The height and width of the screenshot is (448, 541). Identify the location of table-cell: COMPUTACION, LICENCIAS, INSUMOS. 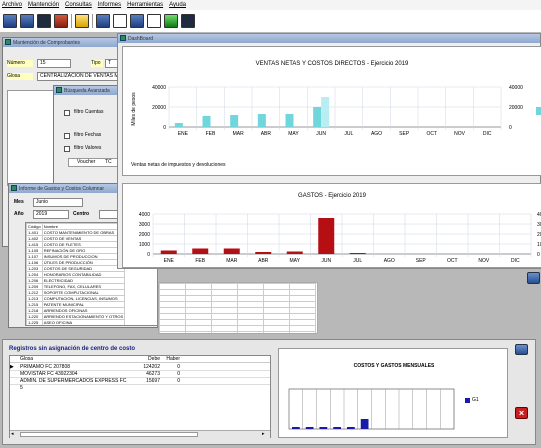
(83, 298).